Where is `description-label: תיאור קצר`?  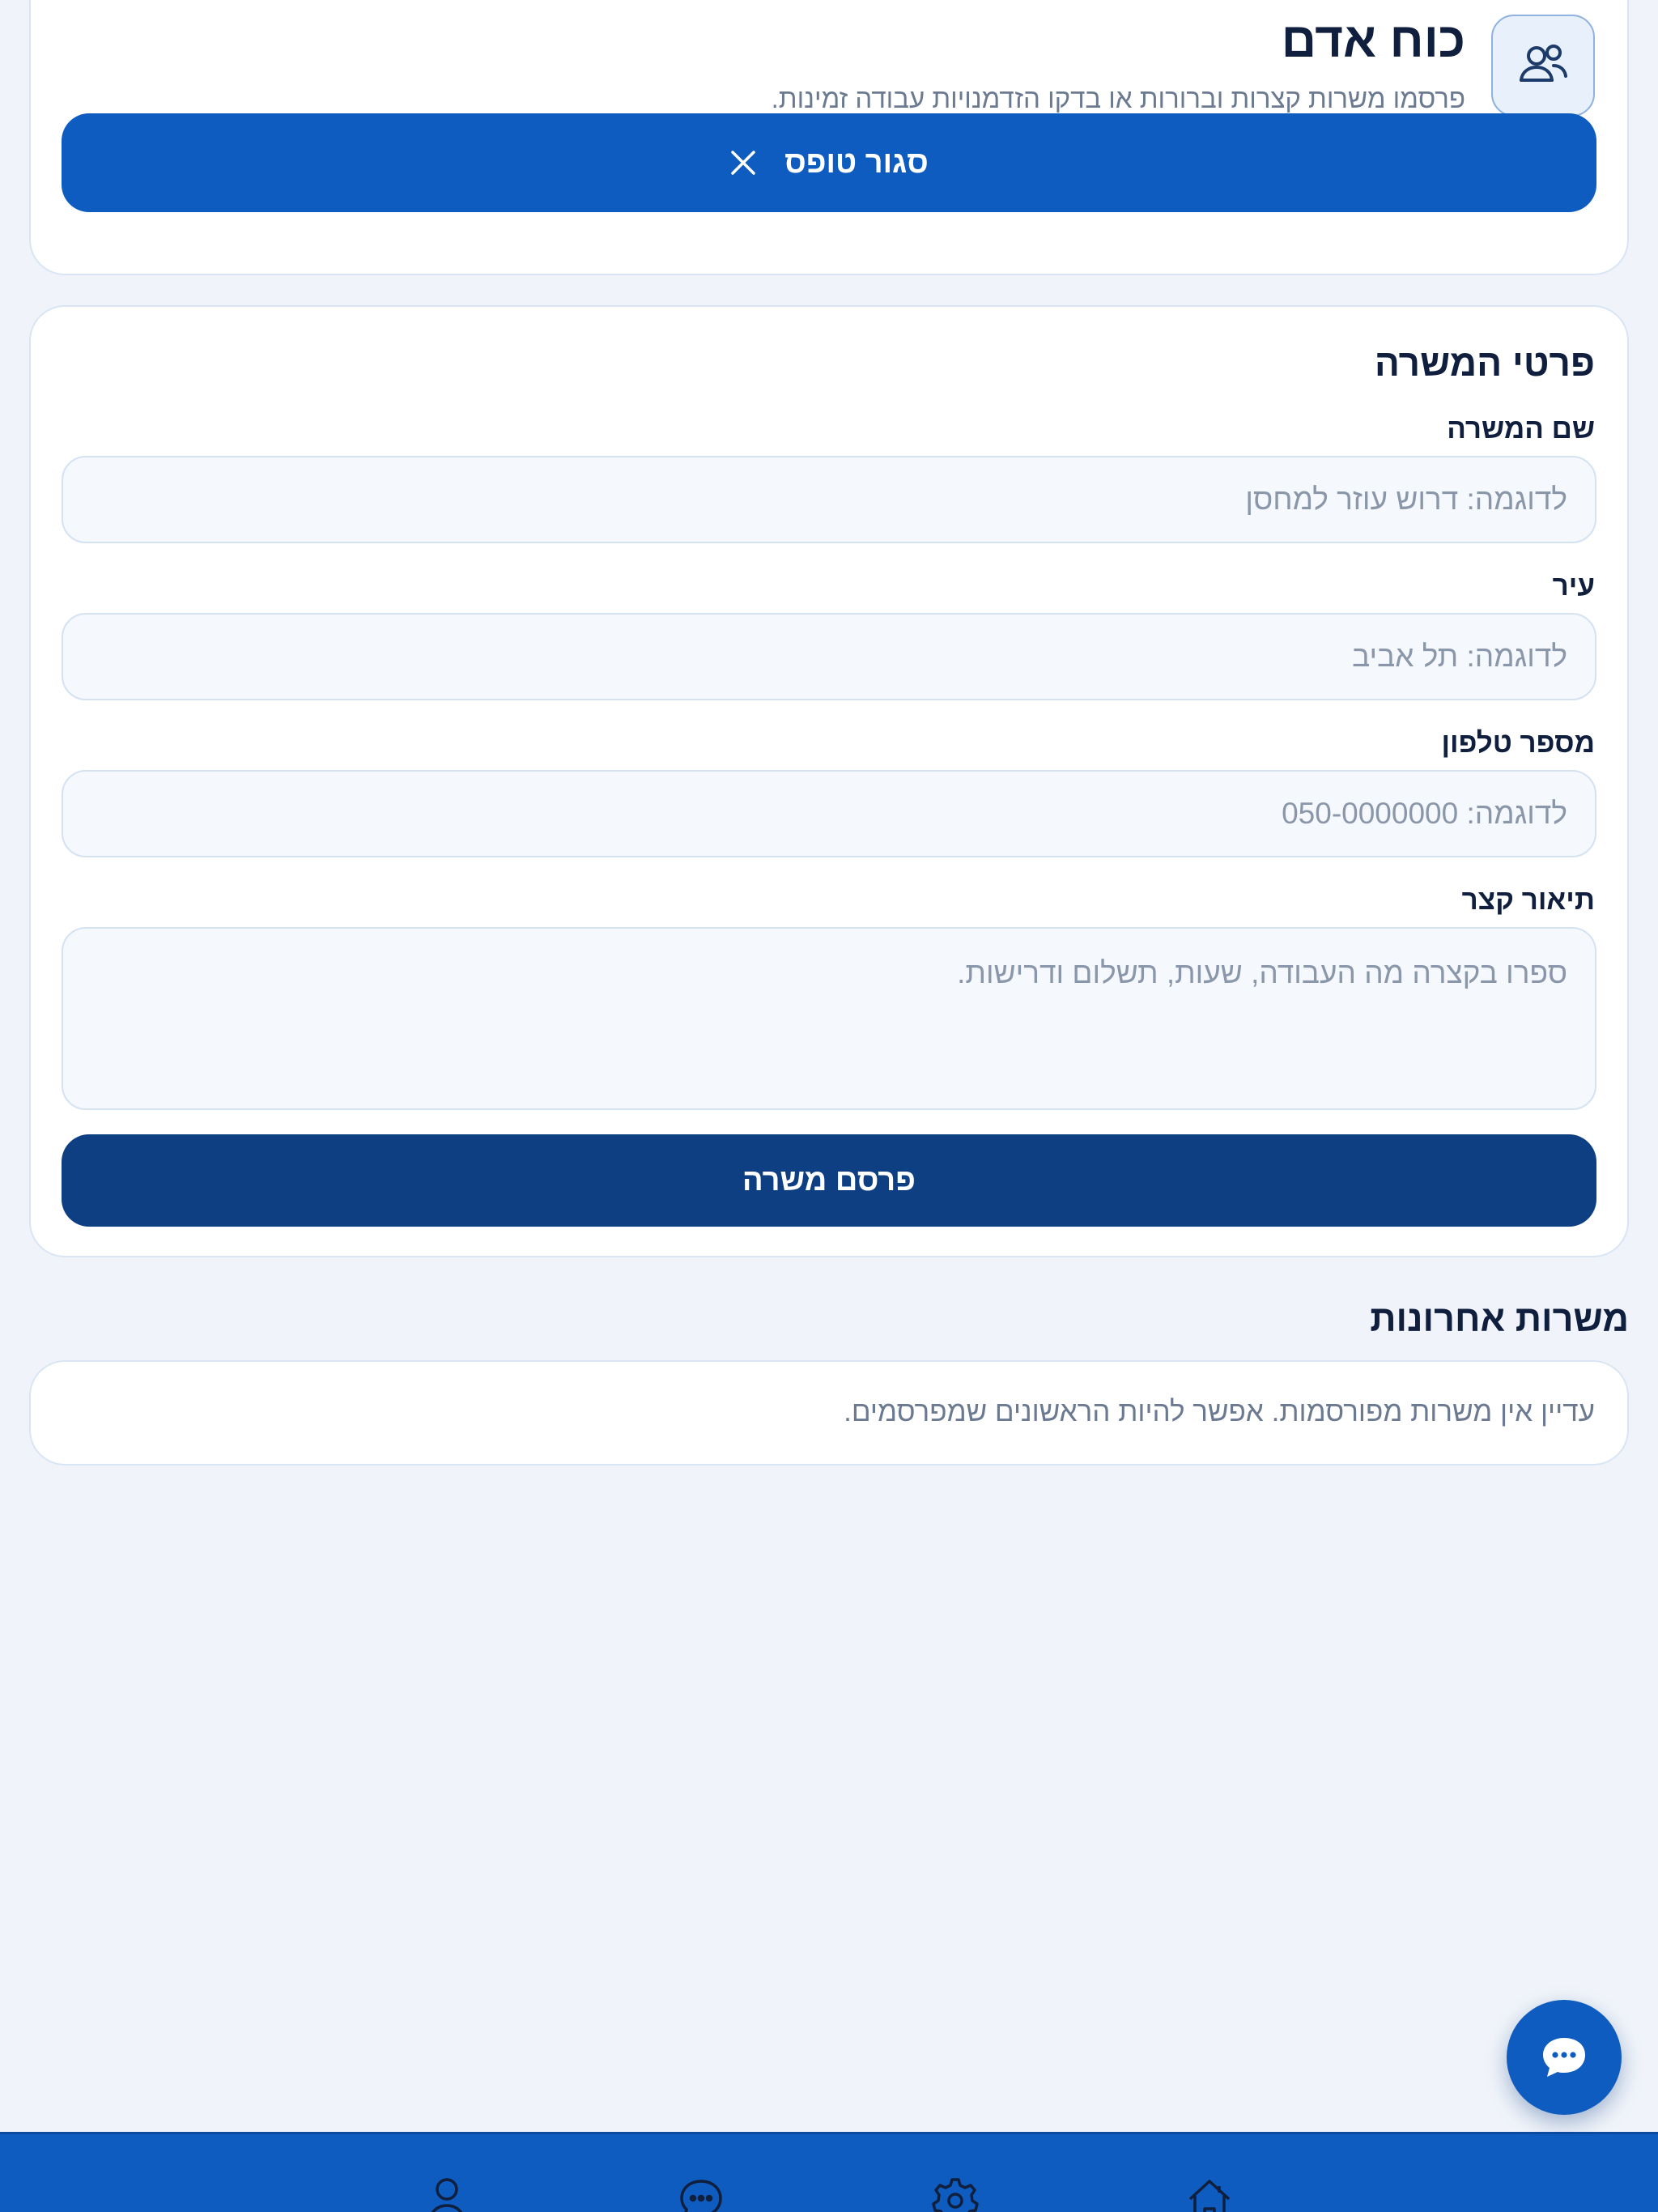
description-label: תיאור קצר is located at coordinates (1528, 900).